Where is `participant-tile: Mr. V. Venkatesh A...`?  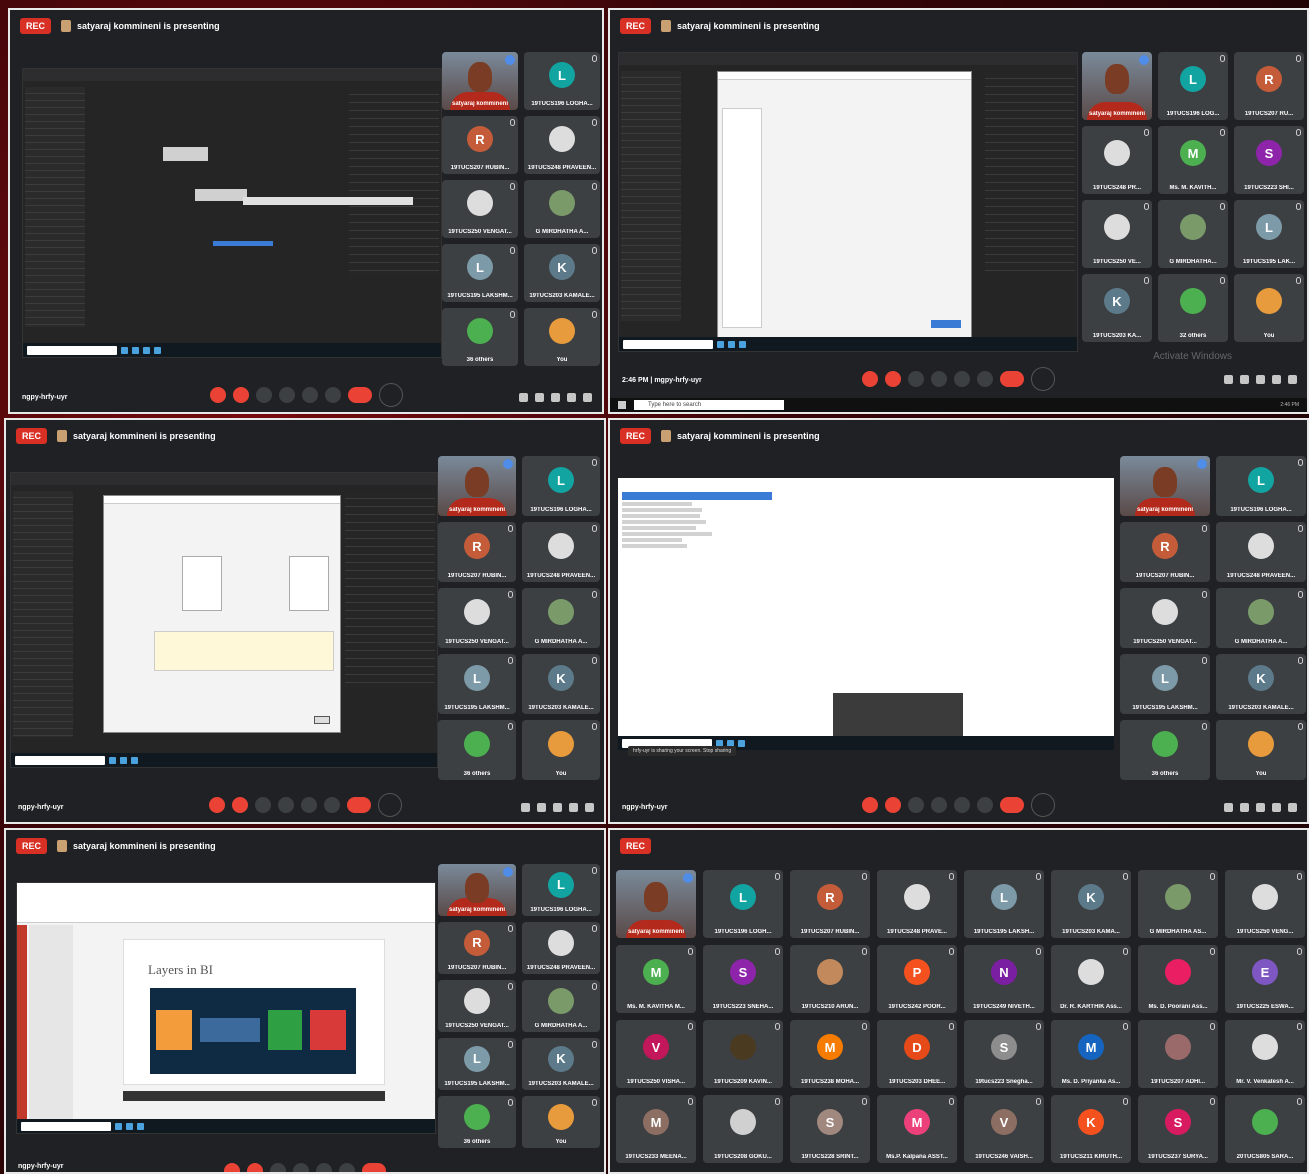 participant-tile: Mr. V. Venkatesh A... is located at coordinates (1265, 1054).